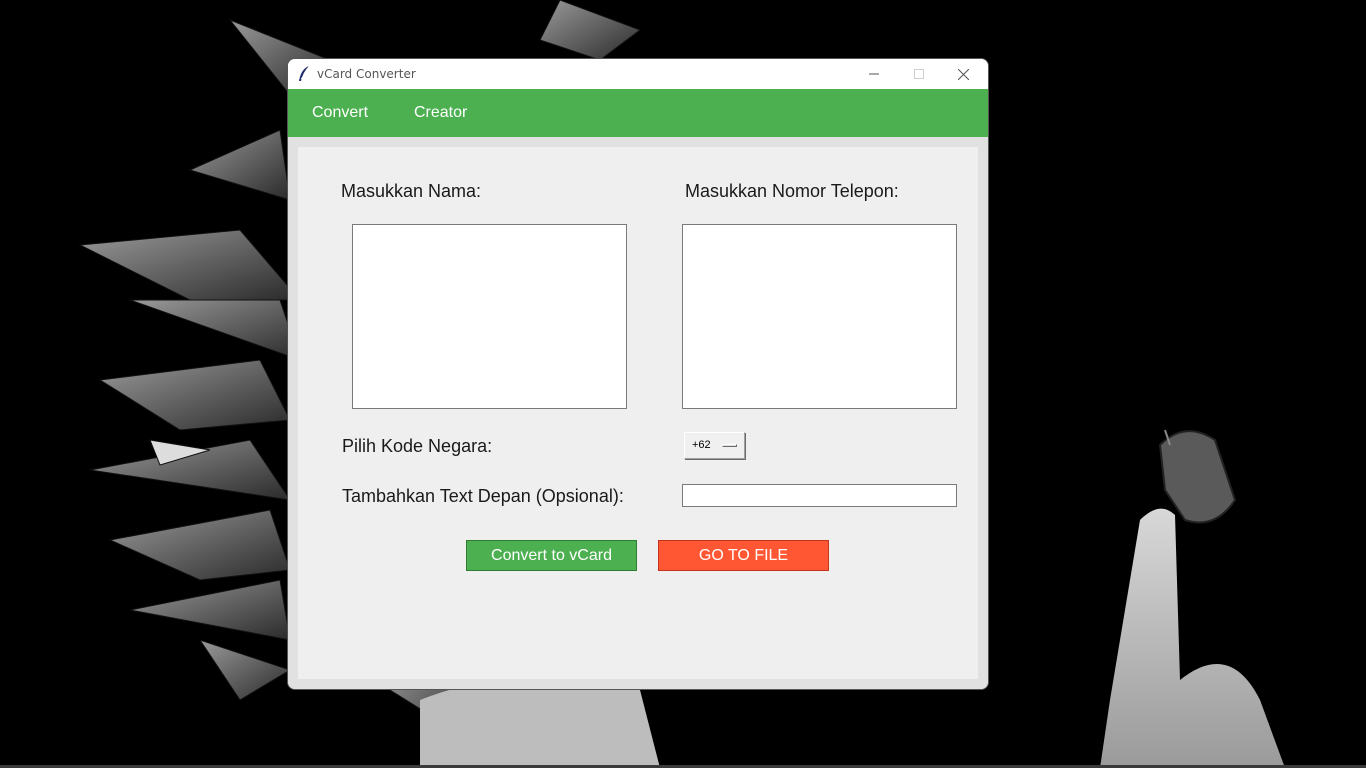 Image resolution: width=1366 pixels, height=768 pixels. Describe the element at coordinates (411, 191) in the screenshot. I see `name-label: Masukkan Nama:` at that location.